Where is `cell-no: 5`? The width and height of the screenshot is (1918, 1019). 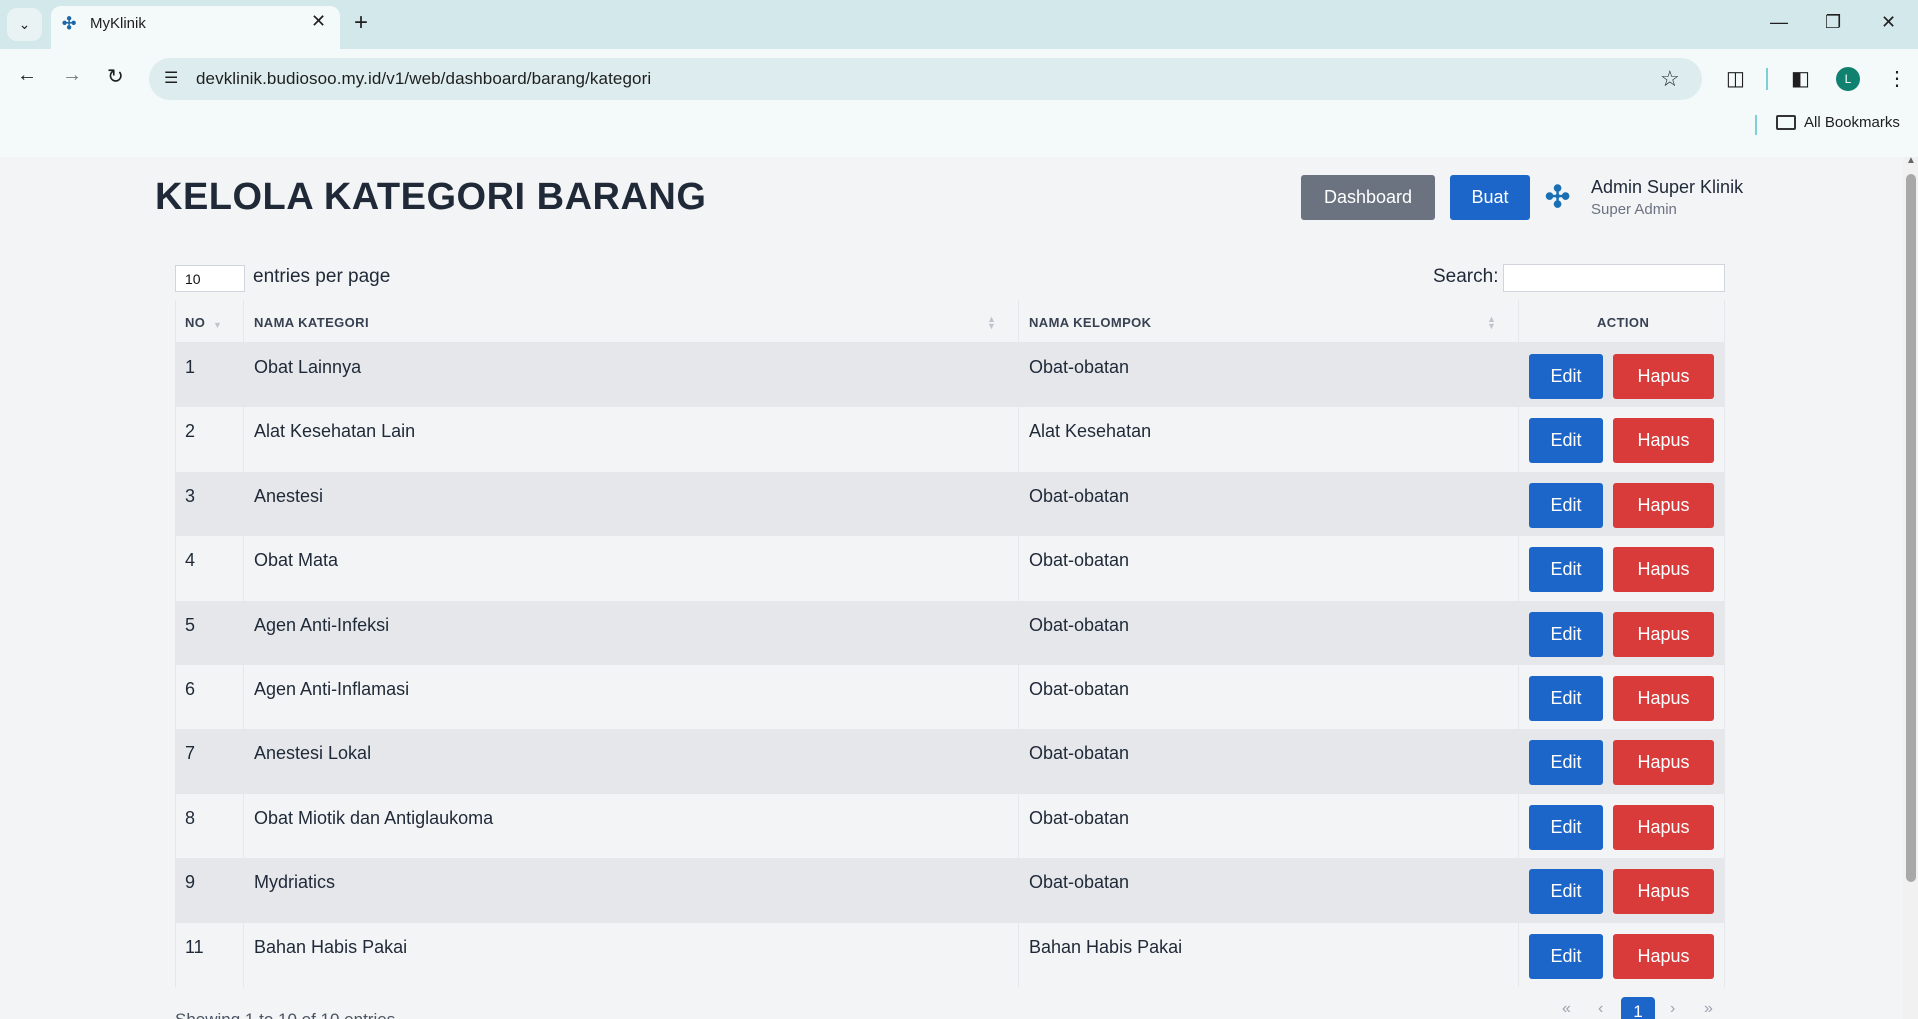 cell-no: 5 is located at coordinates (190, 624).